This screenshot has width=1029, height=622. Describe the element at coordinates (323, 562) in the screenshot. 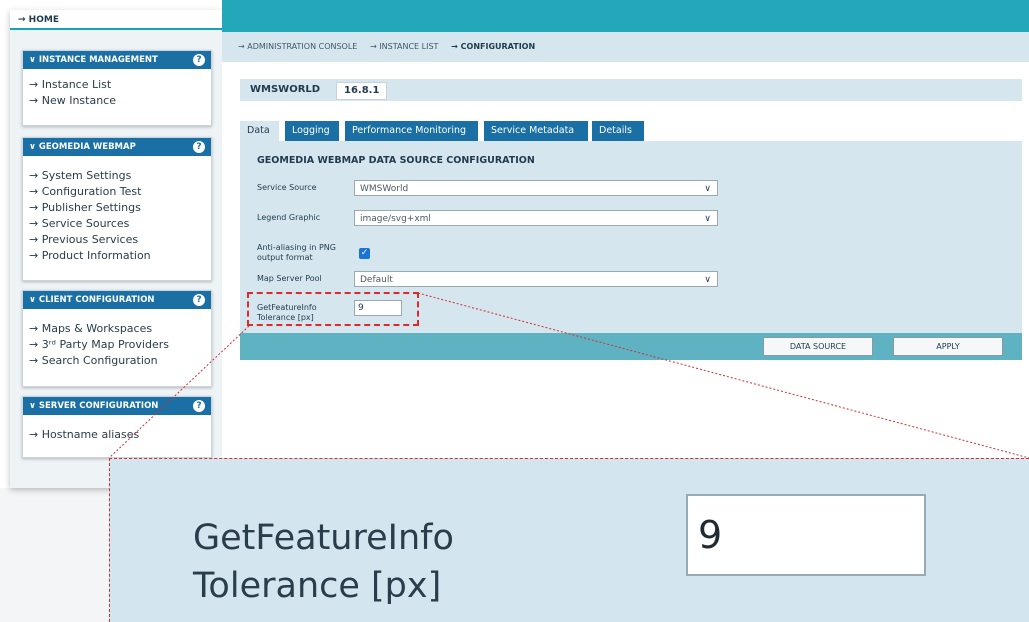

I see `zoom-tolerance-label: GetFeatureInfo Tolerance [px]` at that location.